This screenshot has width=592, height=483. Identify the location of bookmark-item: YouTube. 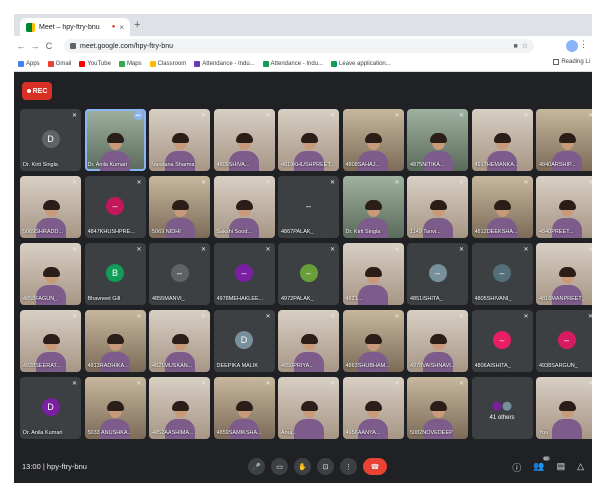
(95, 63).